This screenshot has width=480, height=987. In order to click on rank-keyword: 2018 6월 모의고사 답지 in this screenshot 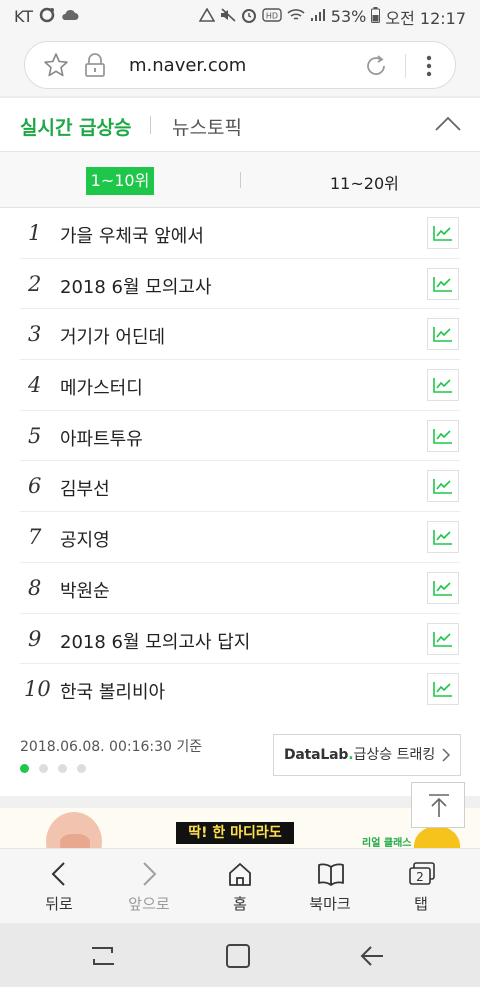, I will do `click(155, 641)`.